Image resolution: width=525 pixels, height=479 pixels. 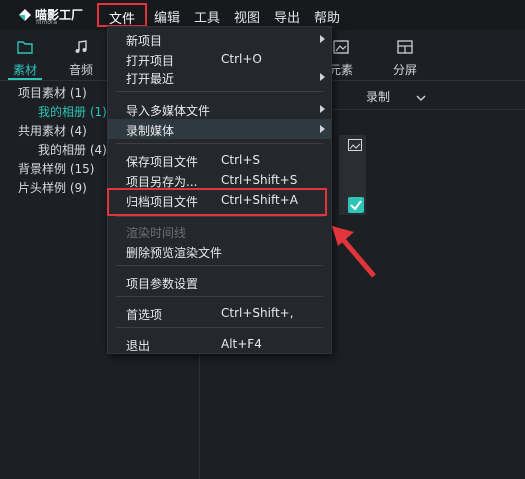 I want to click on menu-preferences: 首选项, so click(x=144, y=314).